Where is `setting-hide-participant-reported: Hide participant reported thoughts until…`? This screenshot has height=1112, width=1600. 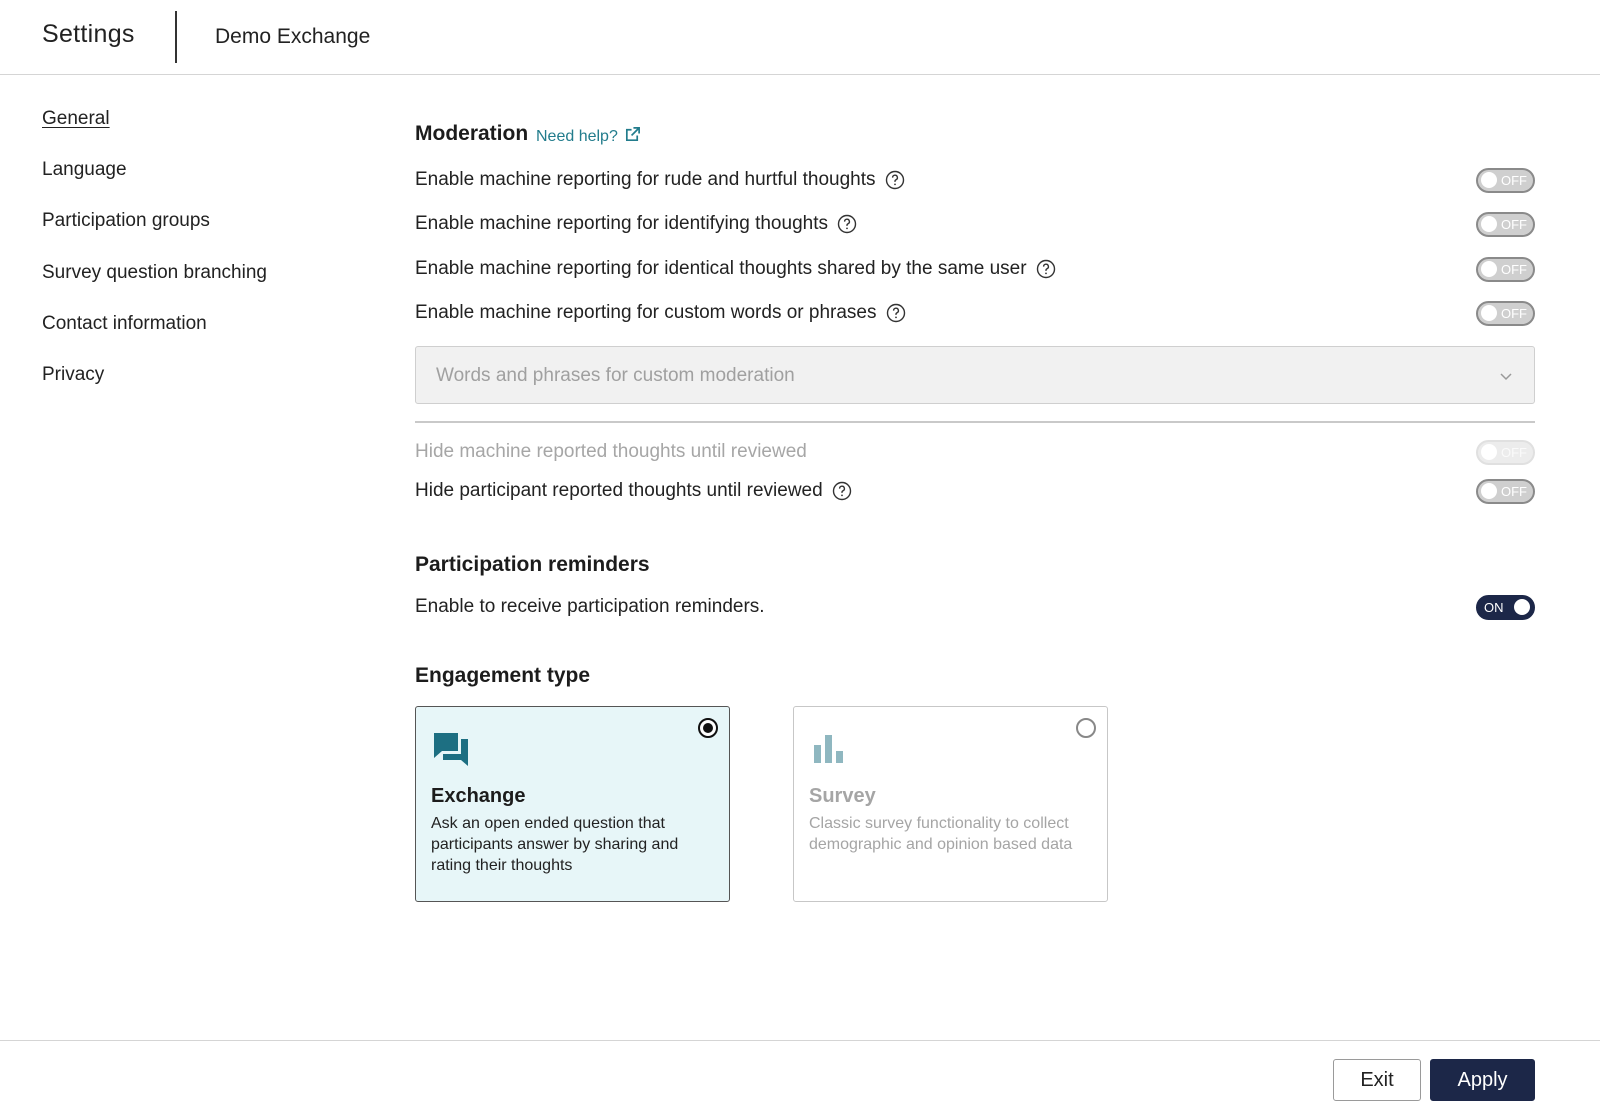 setting-hide-participant-reported: Hide participant reported thoughts until… is located at coordinates (975, 491).